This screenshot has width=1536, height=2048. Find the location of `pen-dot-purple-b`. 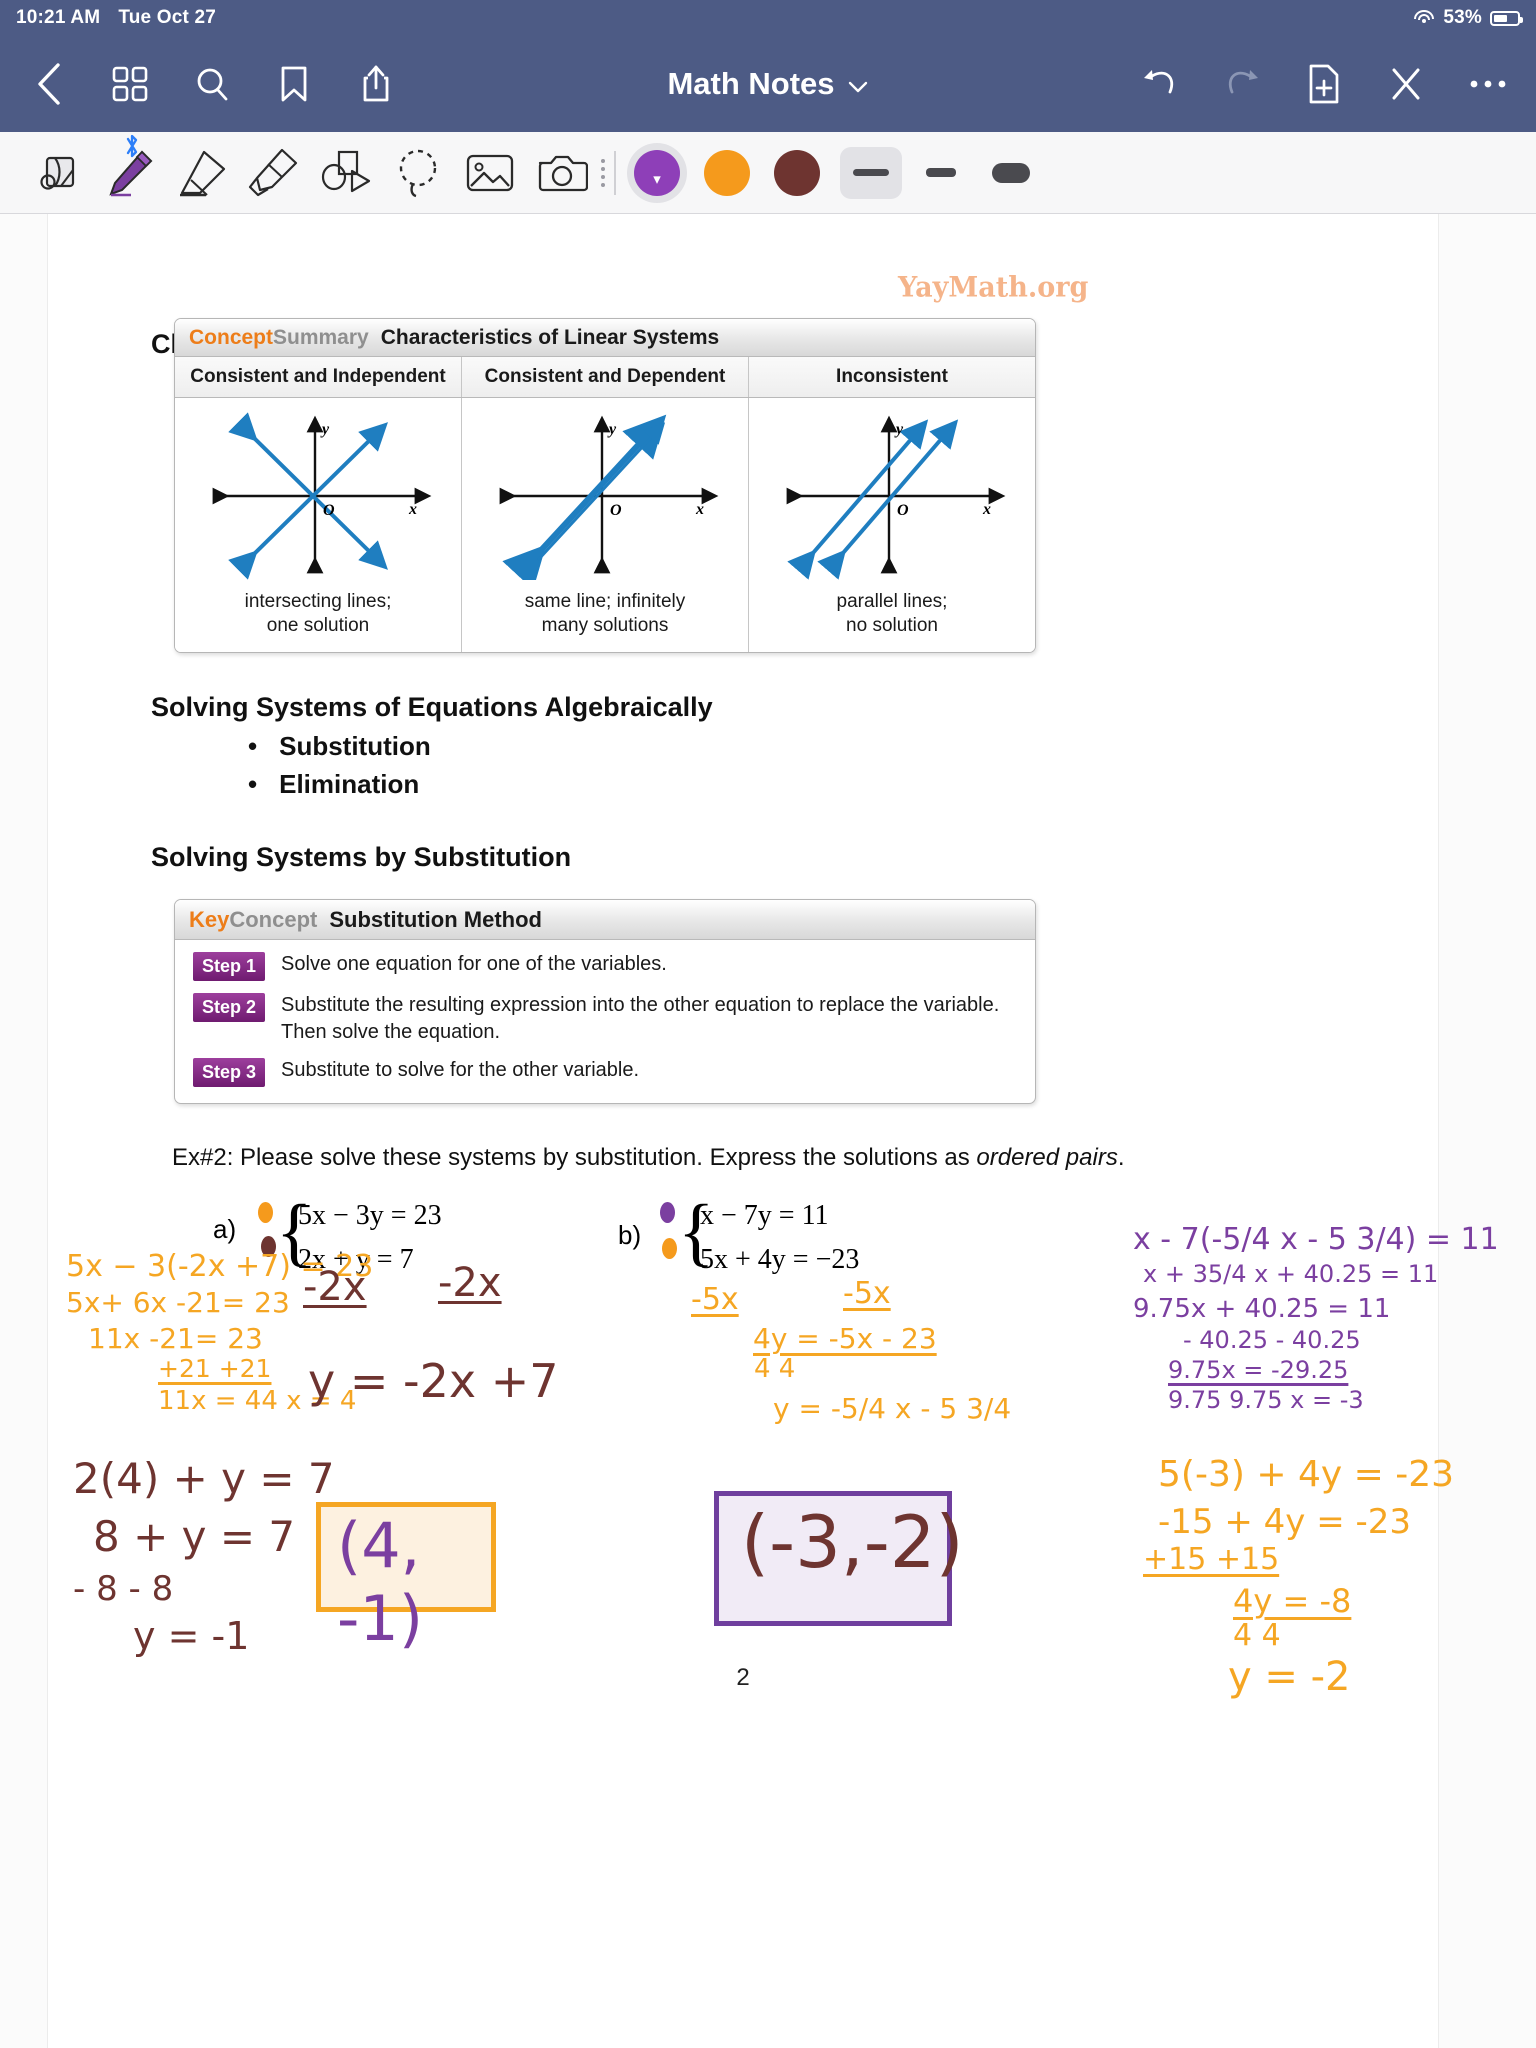

pen-dot-purple-b is located at coordinates (667, 1212).